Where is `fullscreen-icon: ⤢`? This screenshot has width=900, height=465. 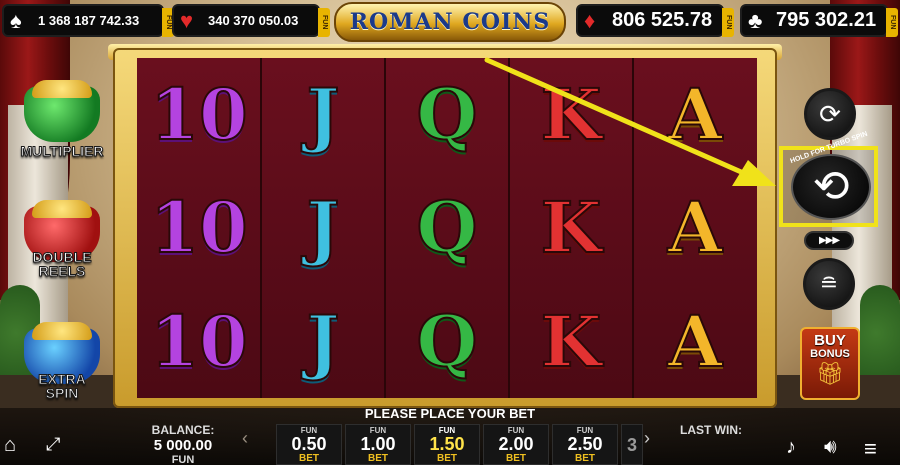 fullscreen-icon: ⤢ is located at coordinates (53, 444).